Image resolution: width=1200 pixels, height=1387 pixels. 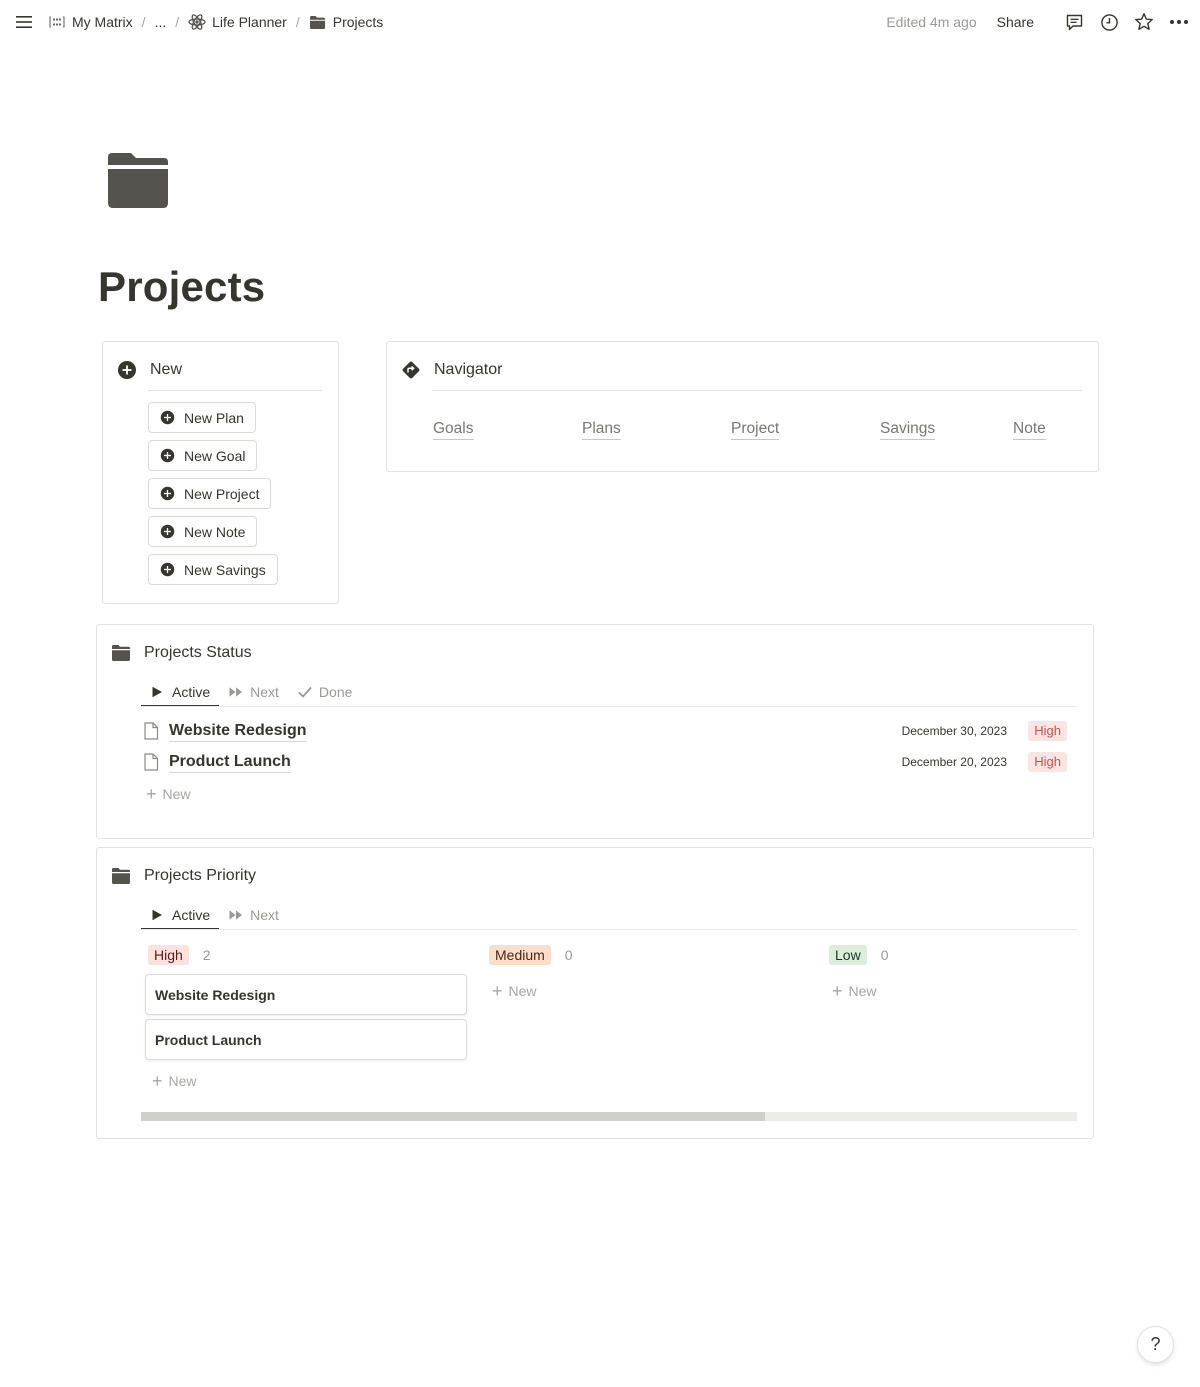 I want to click on button-label: New Note, so click(x=215, y=531).